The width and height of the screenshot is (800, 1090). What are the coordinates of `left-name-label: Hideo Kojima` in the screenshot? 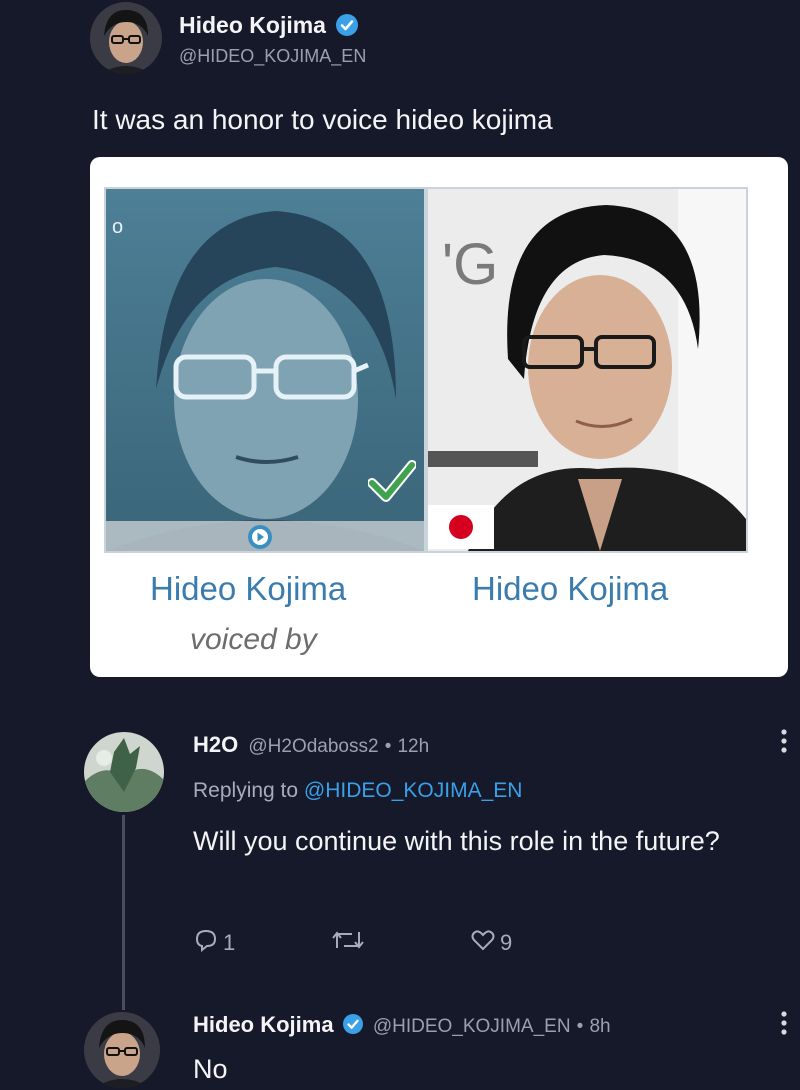 It's located at (248, 589).